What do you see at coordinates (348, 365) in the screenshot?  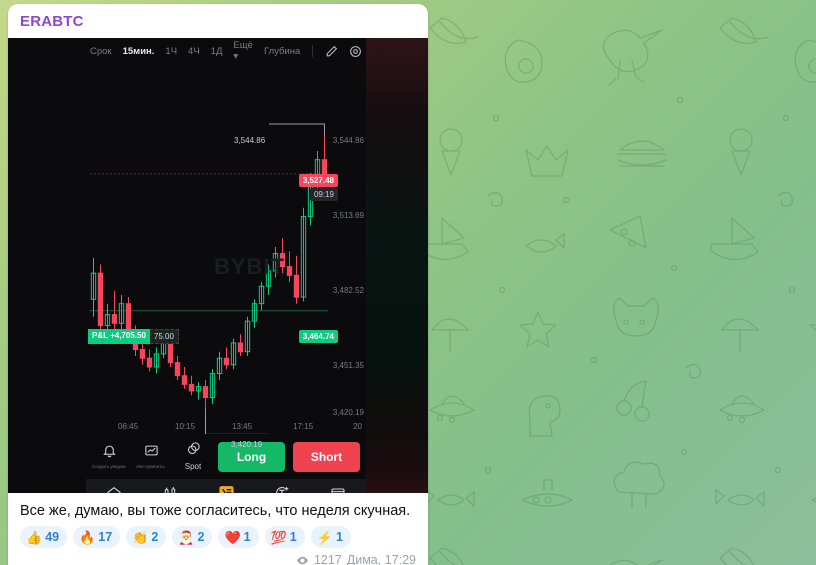 I see `price-tick-3: 3,451.35` at bounding box center [348, 365].